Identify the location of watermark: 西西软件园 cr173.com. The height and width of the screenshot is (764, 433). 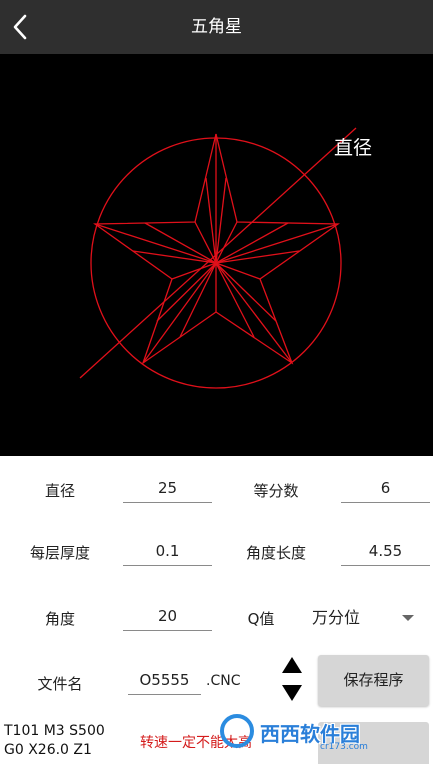
(316, 734).